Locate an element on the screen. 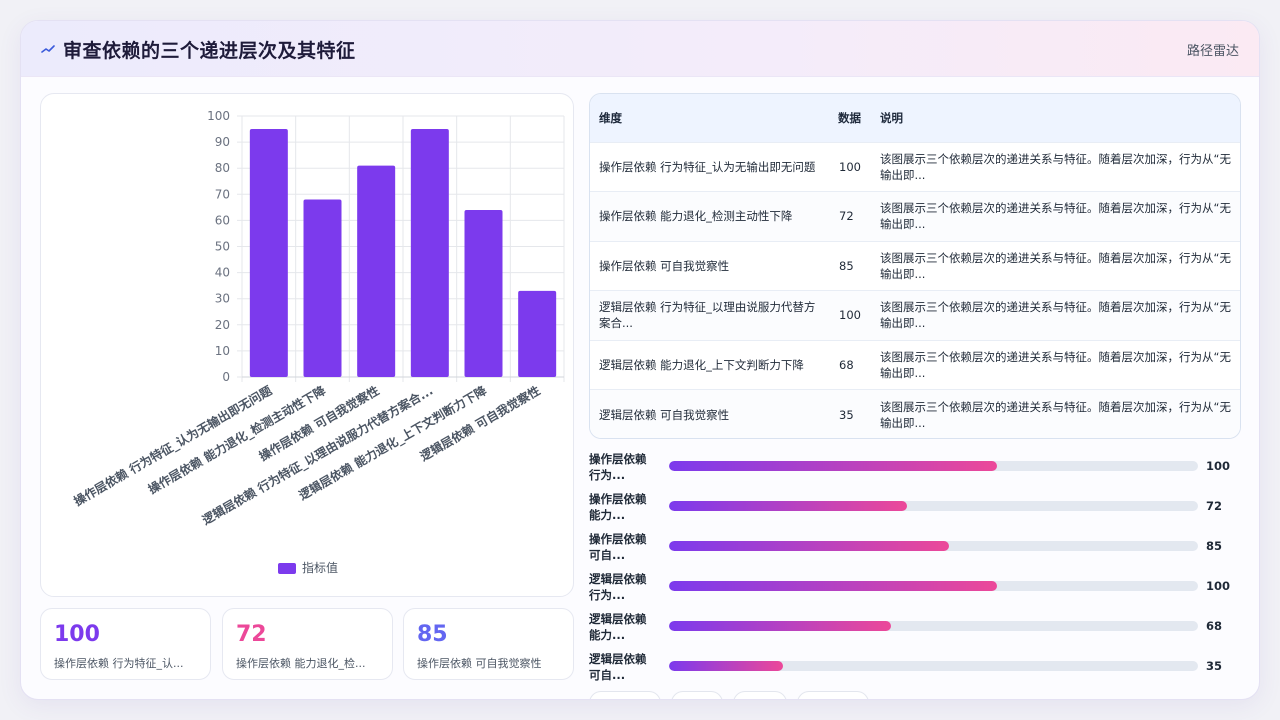 This screenshot has height=720, width=1280. cell-dimension: 操作层依赖 行为特征_认为无输出即无问题 is located at coordinates (707, 166).